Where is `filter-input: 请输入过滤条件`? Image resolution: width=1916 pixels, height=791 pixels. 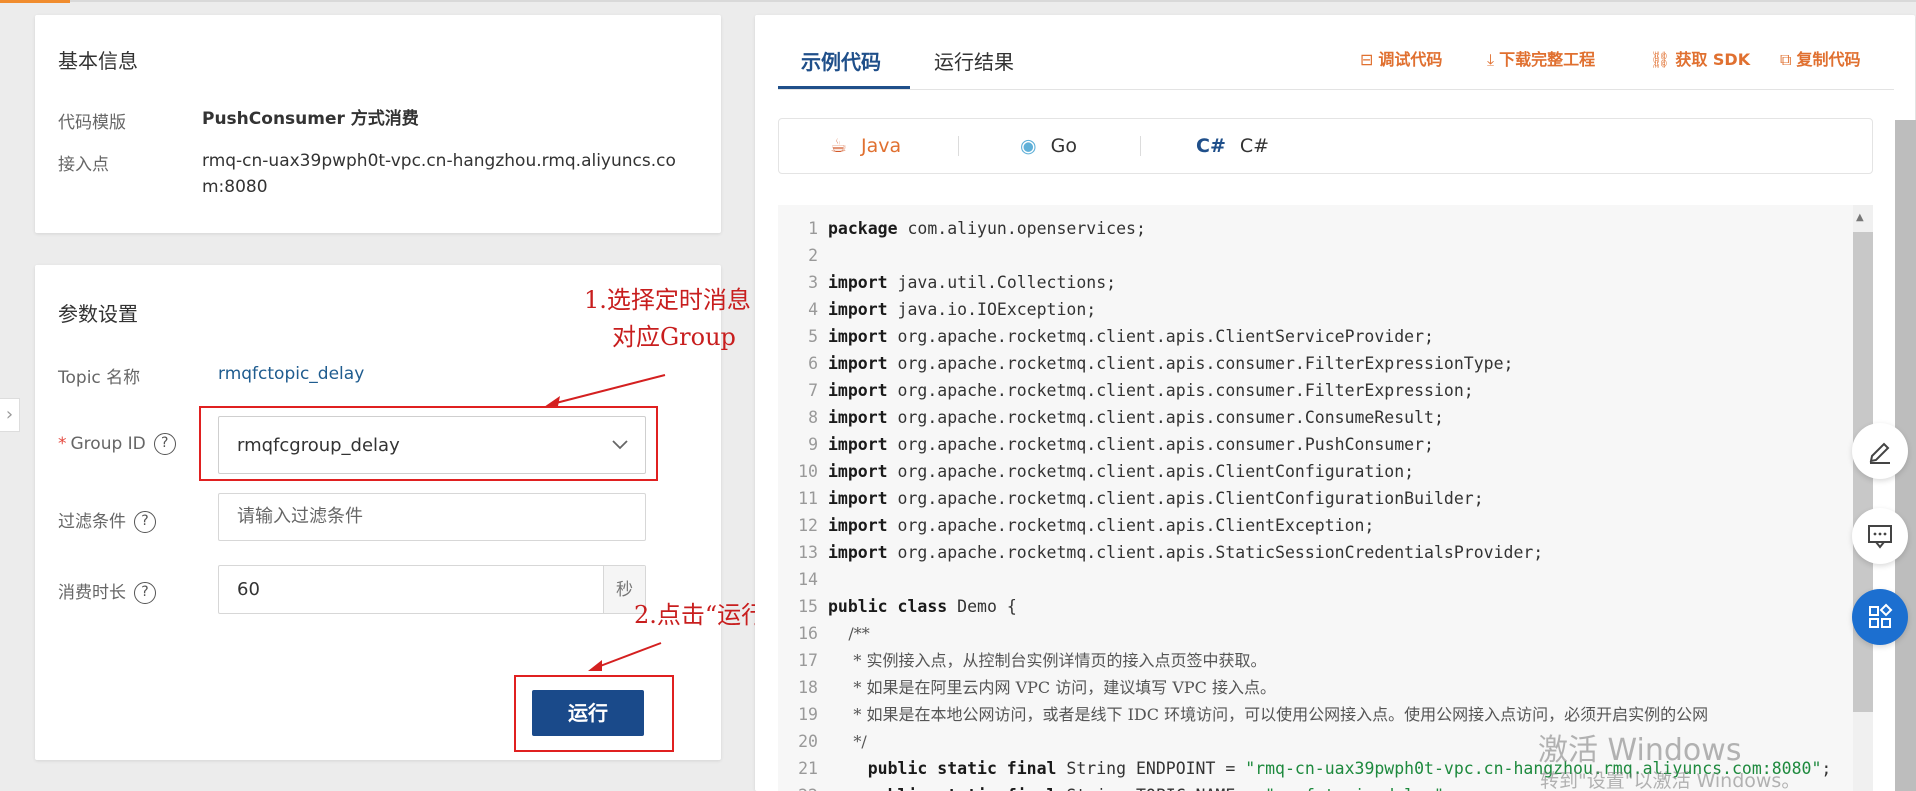
filter-input: 请输入过滤条件 is located at coordinates (432, 517).